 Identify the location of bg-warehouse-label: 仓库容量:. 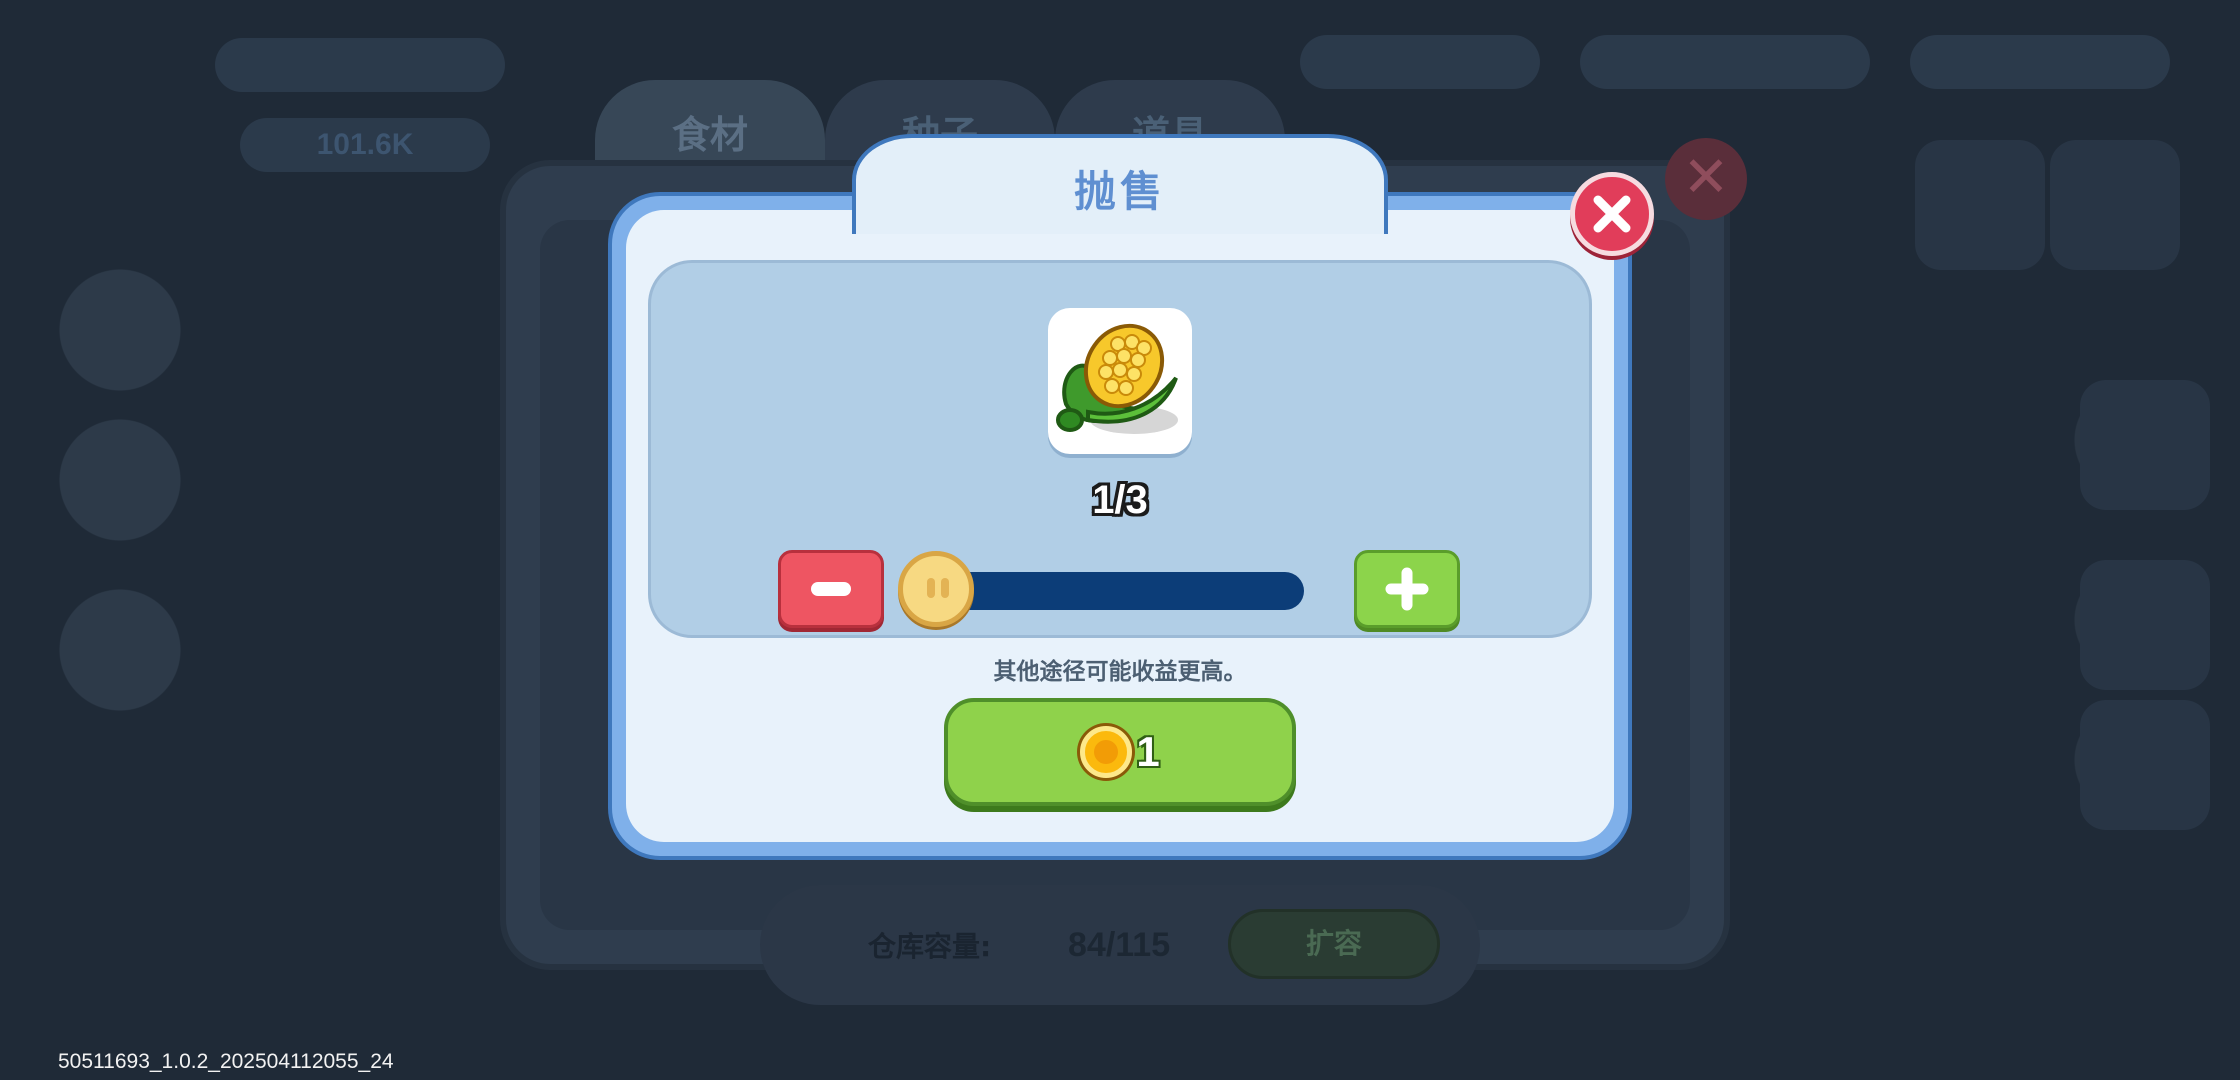
(930, 946).